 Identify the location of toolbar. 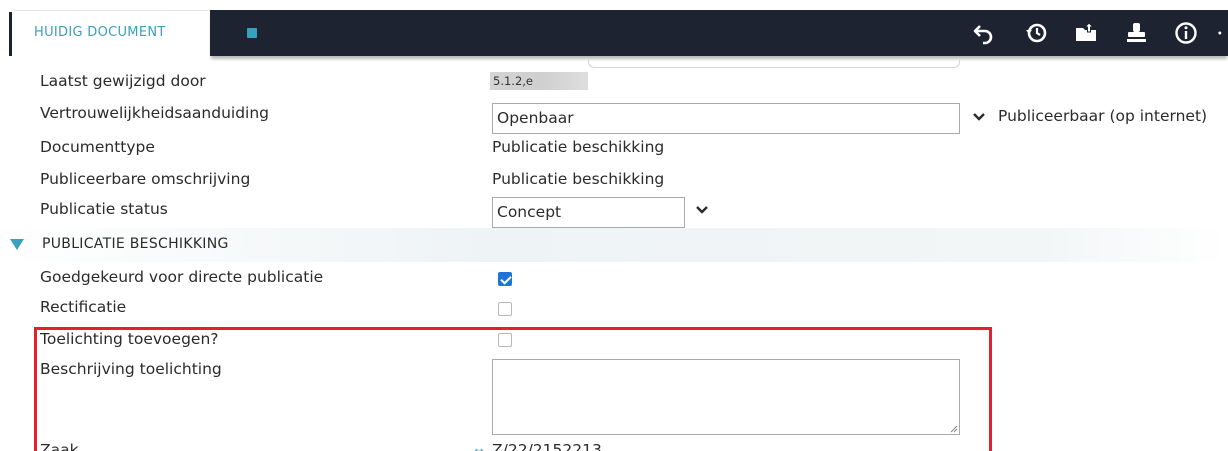
(719, 33).